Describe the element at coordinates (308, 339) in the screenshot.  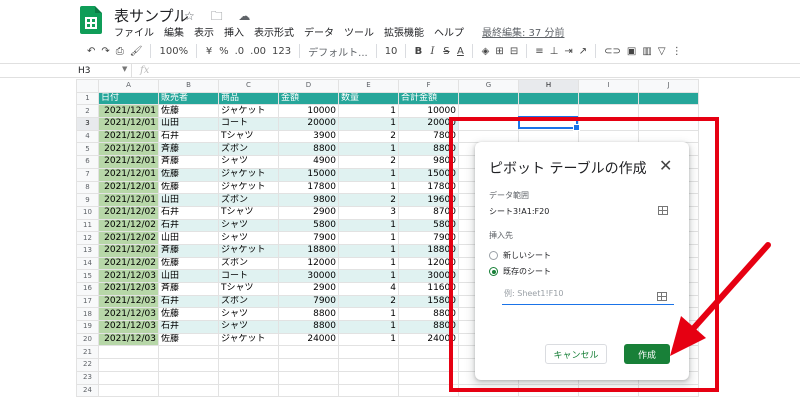
I see `table-cell: 24000` at that location.